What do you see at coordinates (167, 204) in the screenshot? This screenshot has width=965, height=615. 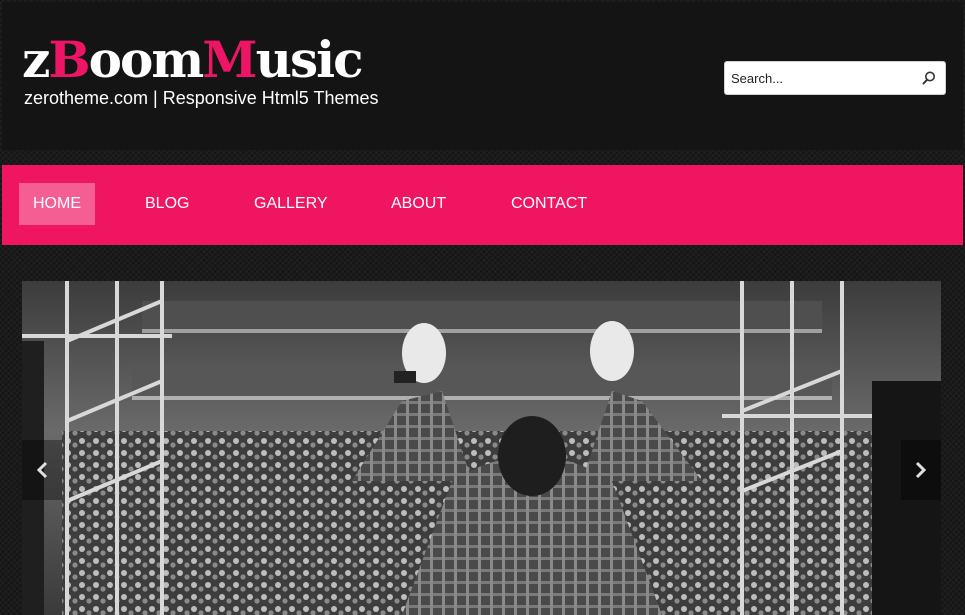 I see `nav-item-blog: BLOG` at bounding box center [167, 204].